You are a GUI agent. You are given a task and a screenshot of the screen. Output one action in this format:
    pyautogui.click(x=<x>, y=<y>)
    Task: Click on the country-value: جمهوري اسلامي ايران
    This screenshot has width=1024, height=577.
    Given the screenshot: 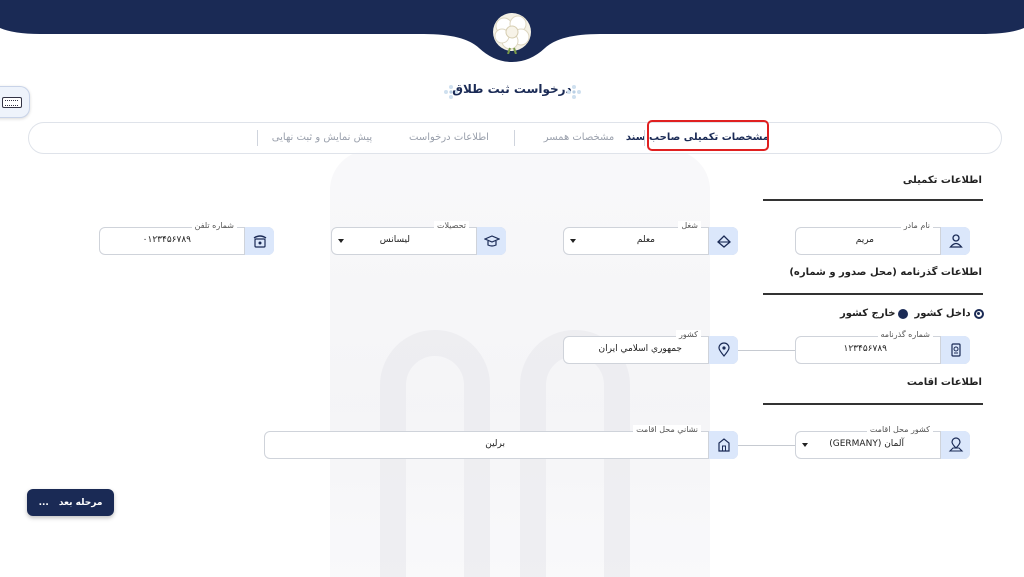 What is the action you would take?
    pyautogui.click(x=640, y=349)
    